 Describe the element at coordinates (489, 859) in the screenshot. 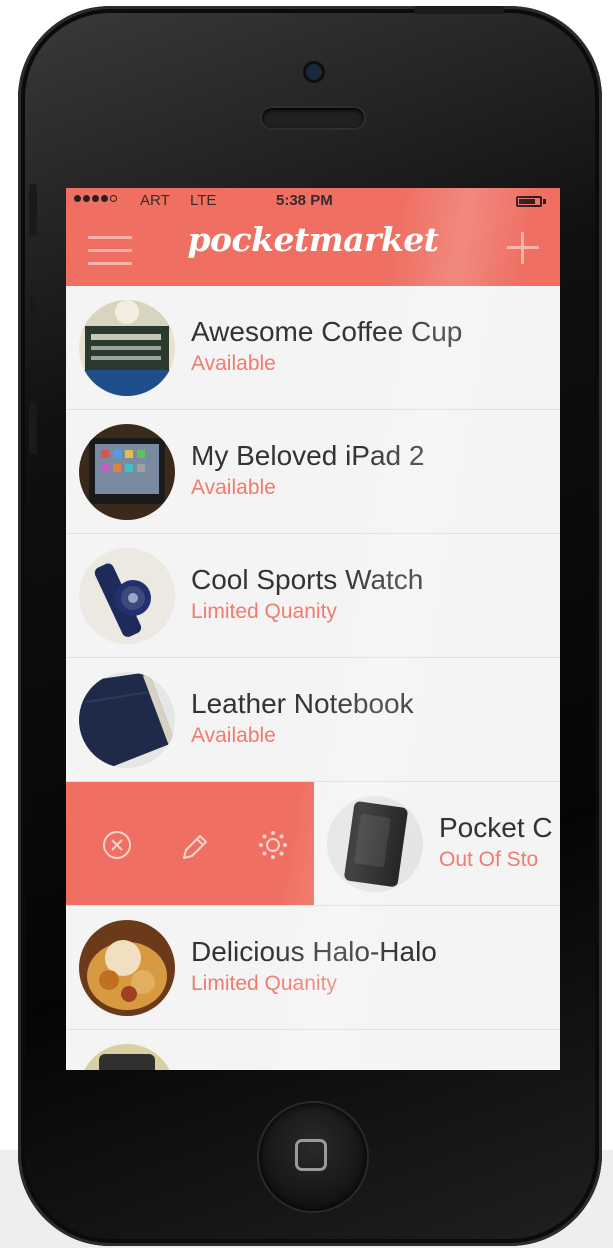

I see `item-status: Out Of Sto` at that location.